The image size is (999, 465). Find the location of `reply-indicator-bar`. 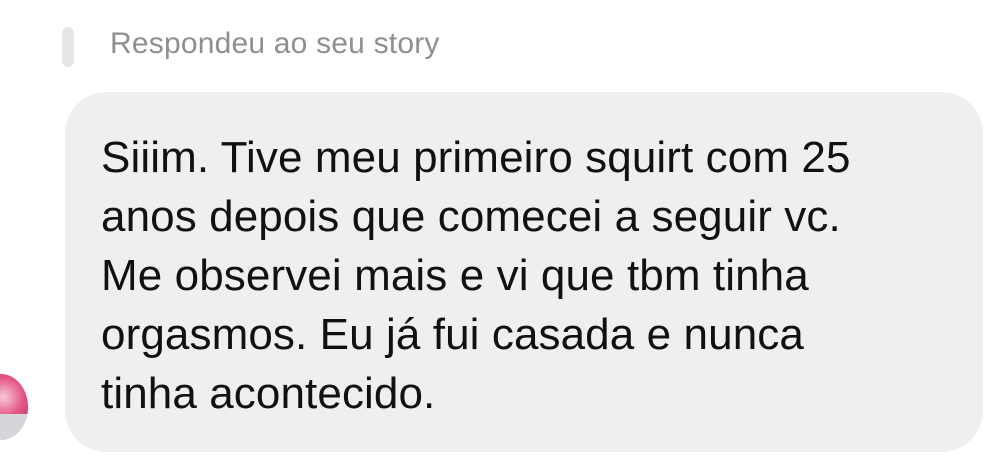

reply-indicator-bar is located at coordinates (68, 47).